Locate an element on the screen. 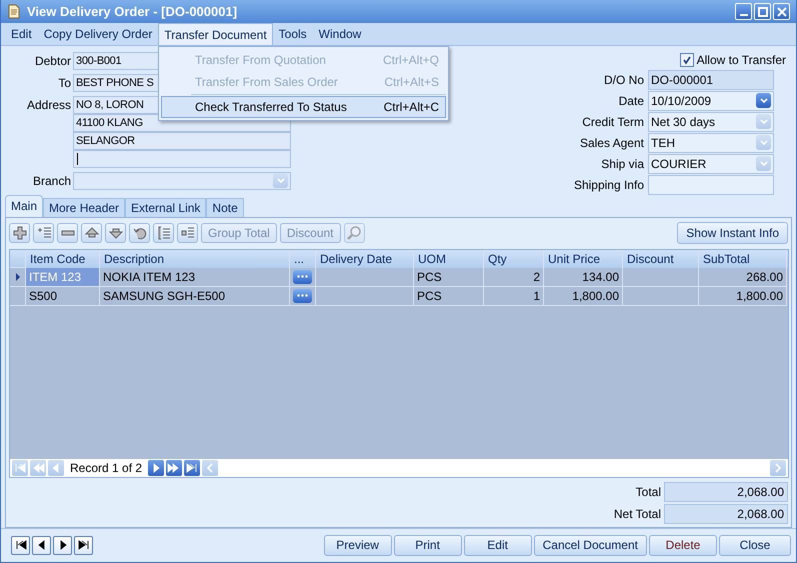  maximize-icon is located at coordinates (763, 11).